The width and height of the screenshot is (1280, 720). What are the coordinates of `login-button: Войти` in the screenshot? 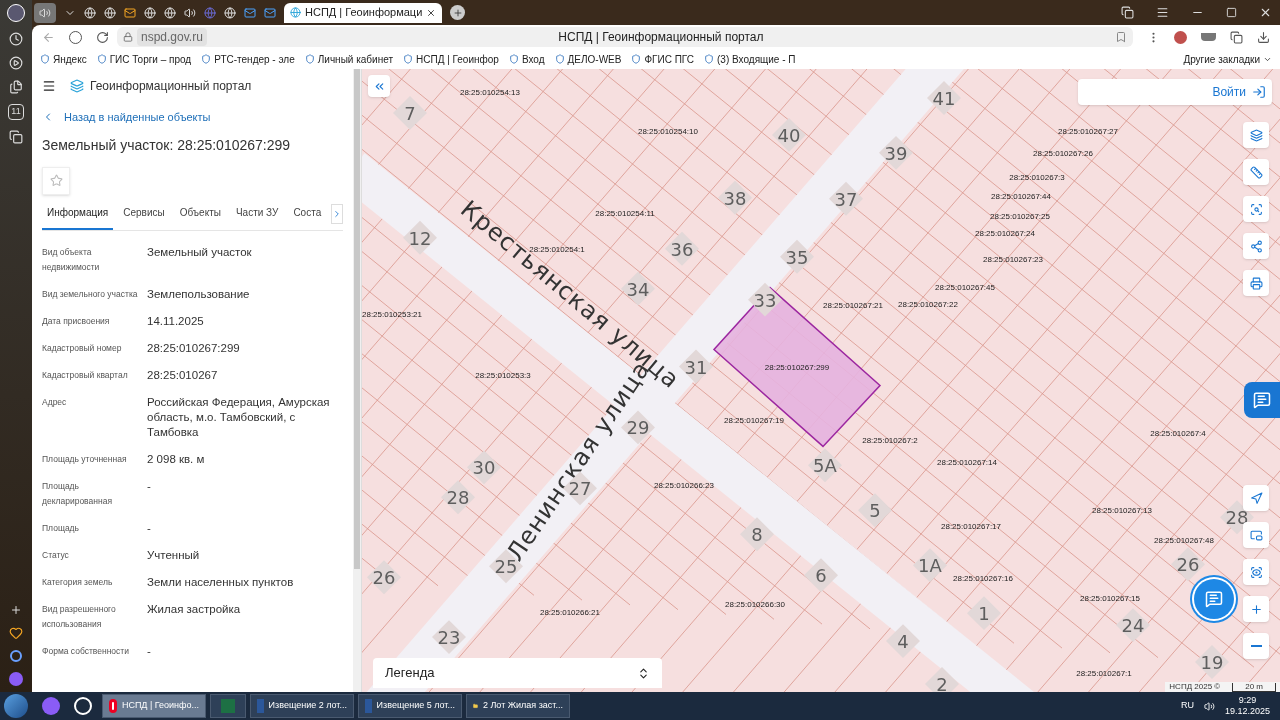 It's located at (1175, 92).